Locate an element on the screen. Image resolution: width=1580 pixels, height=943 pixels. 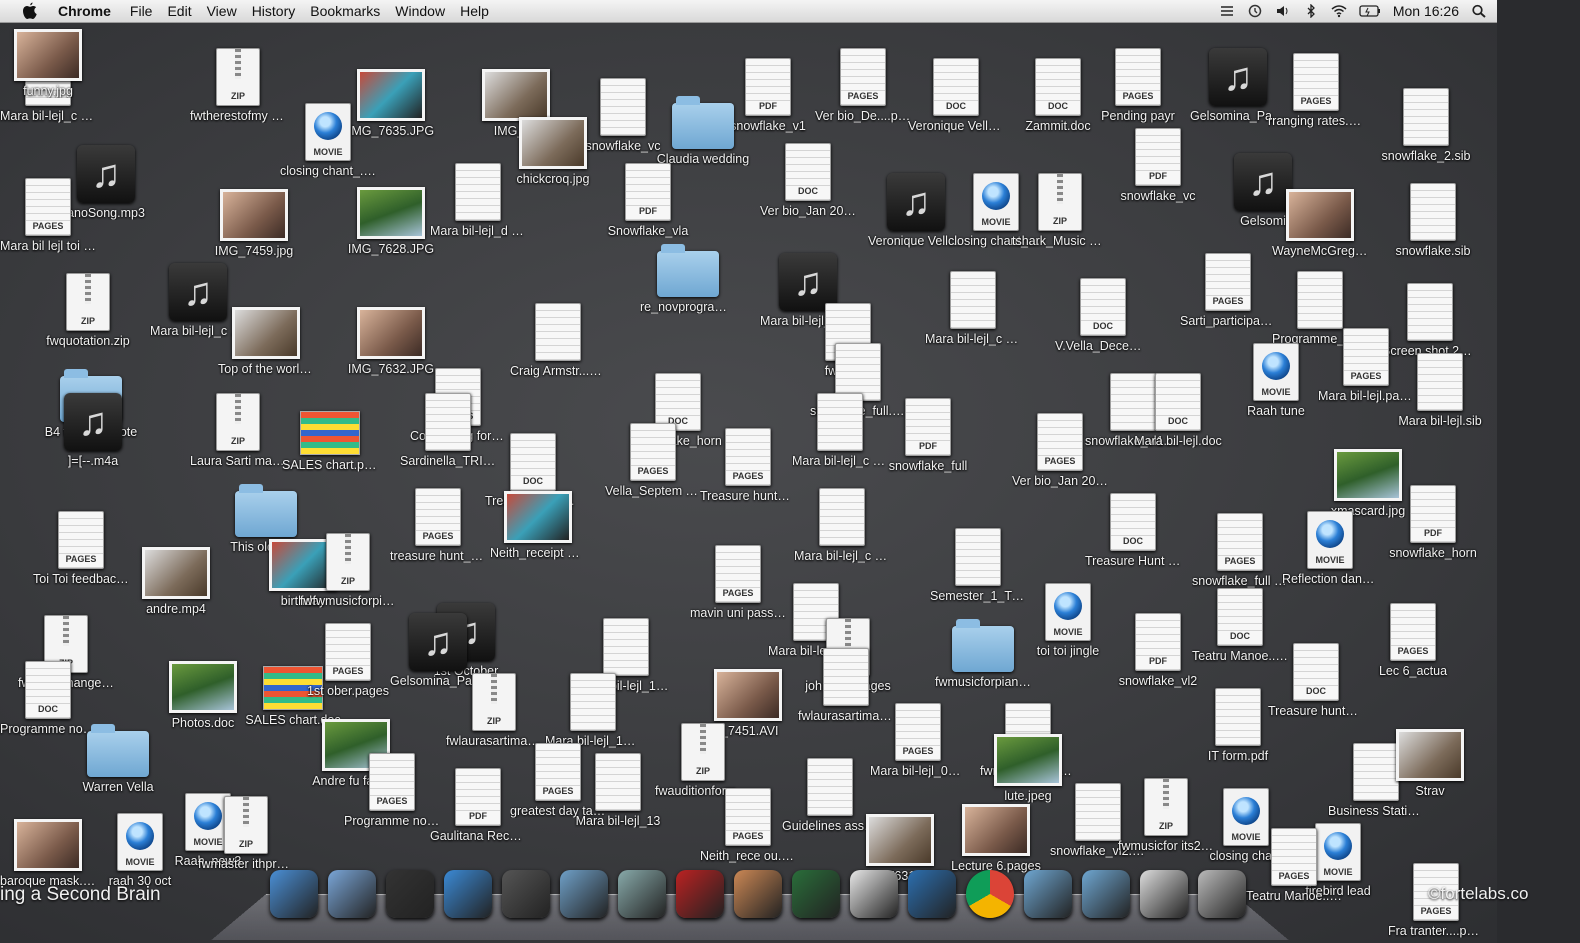
desktop-item: DOC Treasure hunt_nev is located at coordinates (1316, 680).